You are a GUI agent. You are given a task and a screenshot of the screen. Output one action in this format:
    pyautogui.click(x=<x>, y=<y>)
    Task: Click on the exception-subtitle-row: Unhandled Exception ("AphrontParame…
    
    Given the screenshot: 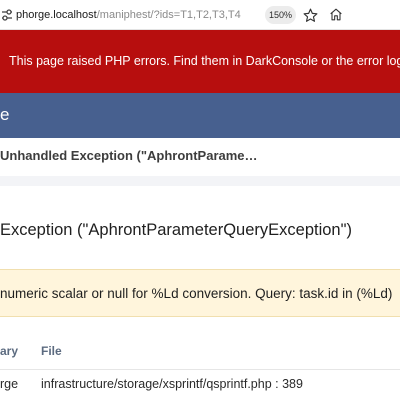 What is the action you would take?
    pyautogui.click(x=200, y=157)
    